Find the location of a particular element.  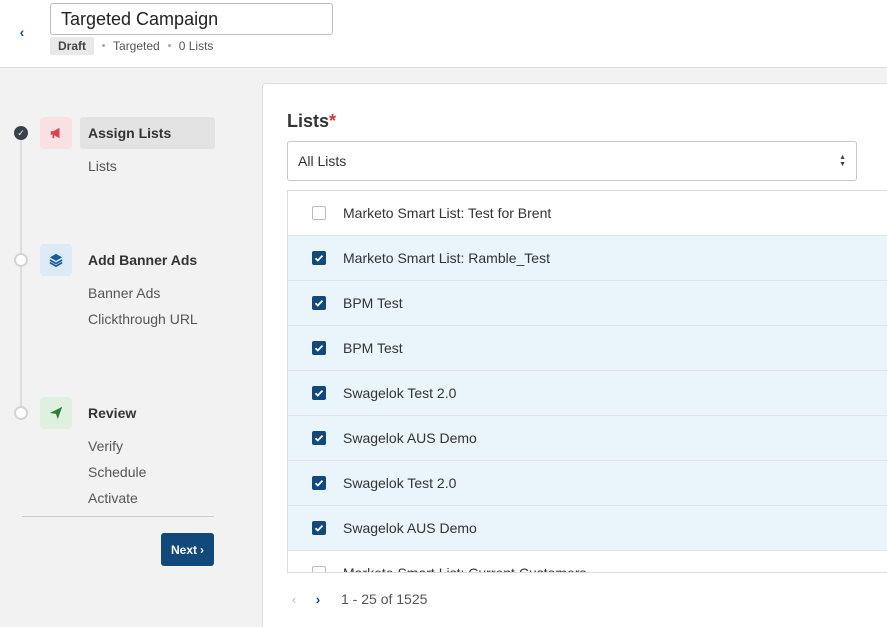

substep-schedule: Schedule is located at coordinates (117, 472).